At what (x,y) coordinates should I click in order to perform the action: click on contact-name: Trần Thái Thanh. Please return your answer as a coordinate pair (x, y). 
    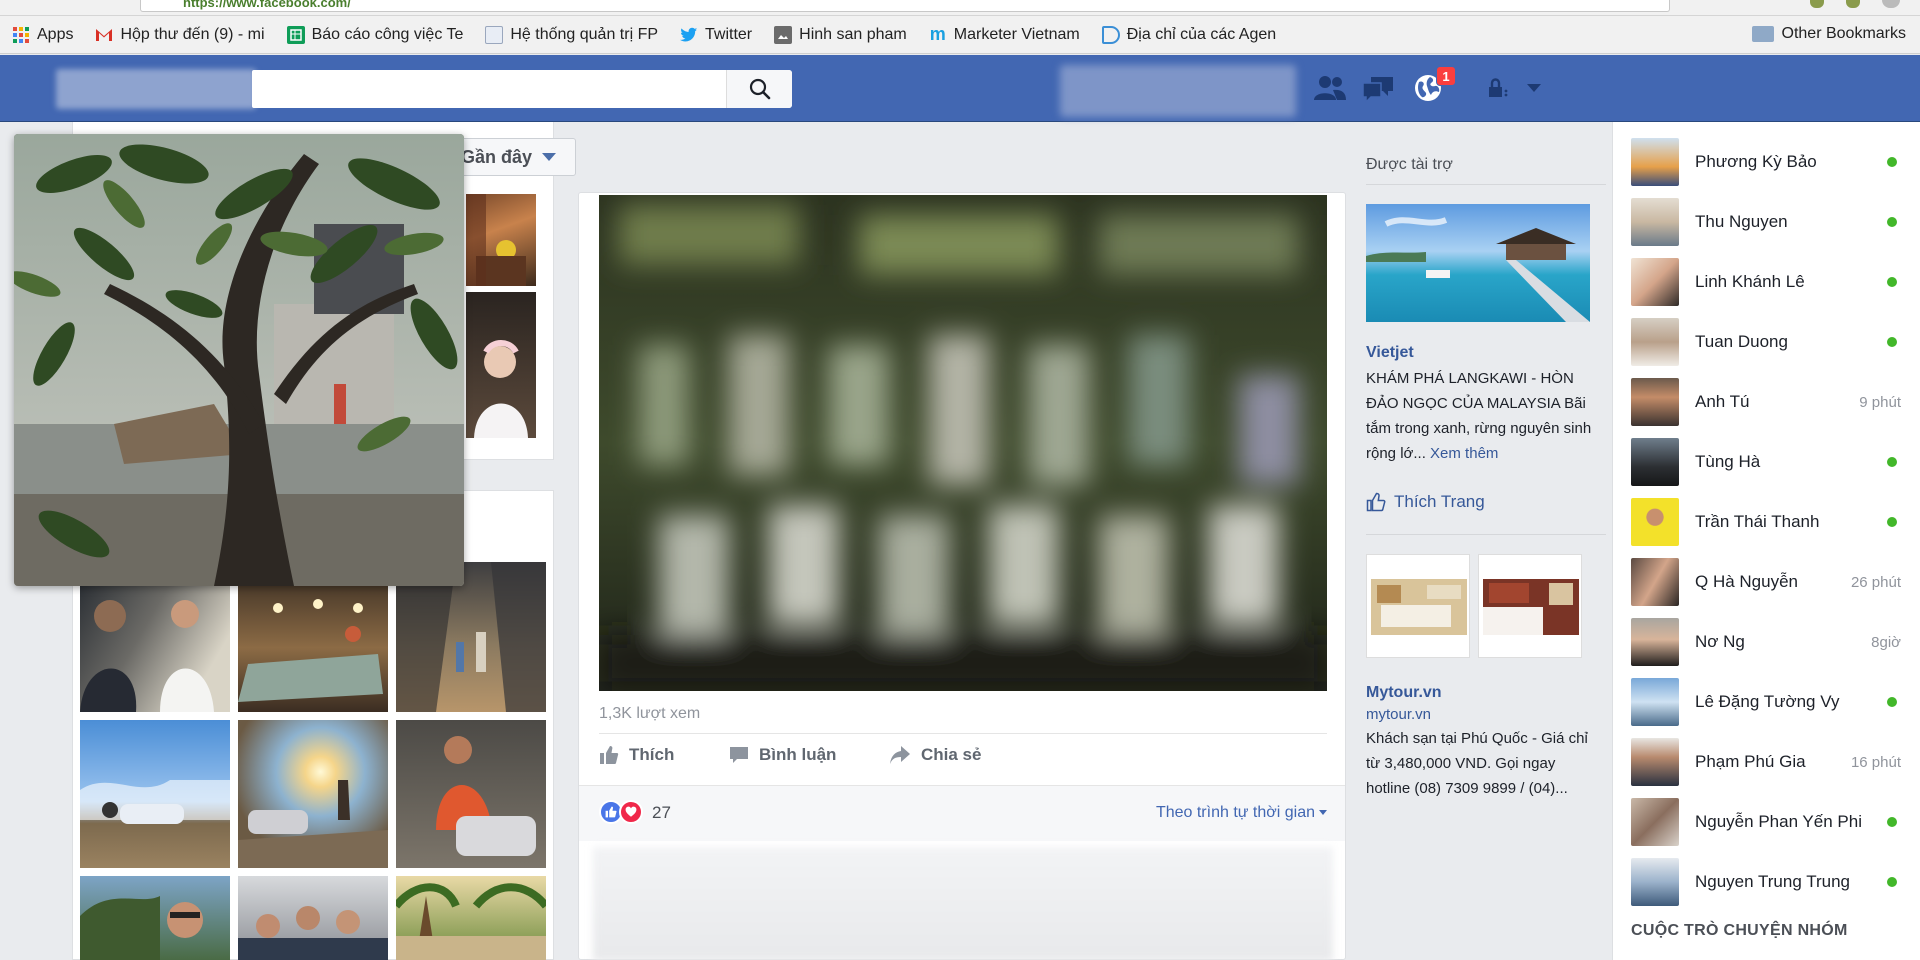
    Looking at the image, I should click on (1757, 521).